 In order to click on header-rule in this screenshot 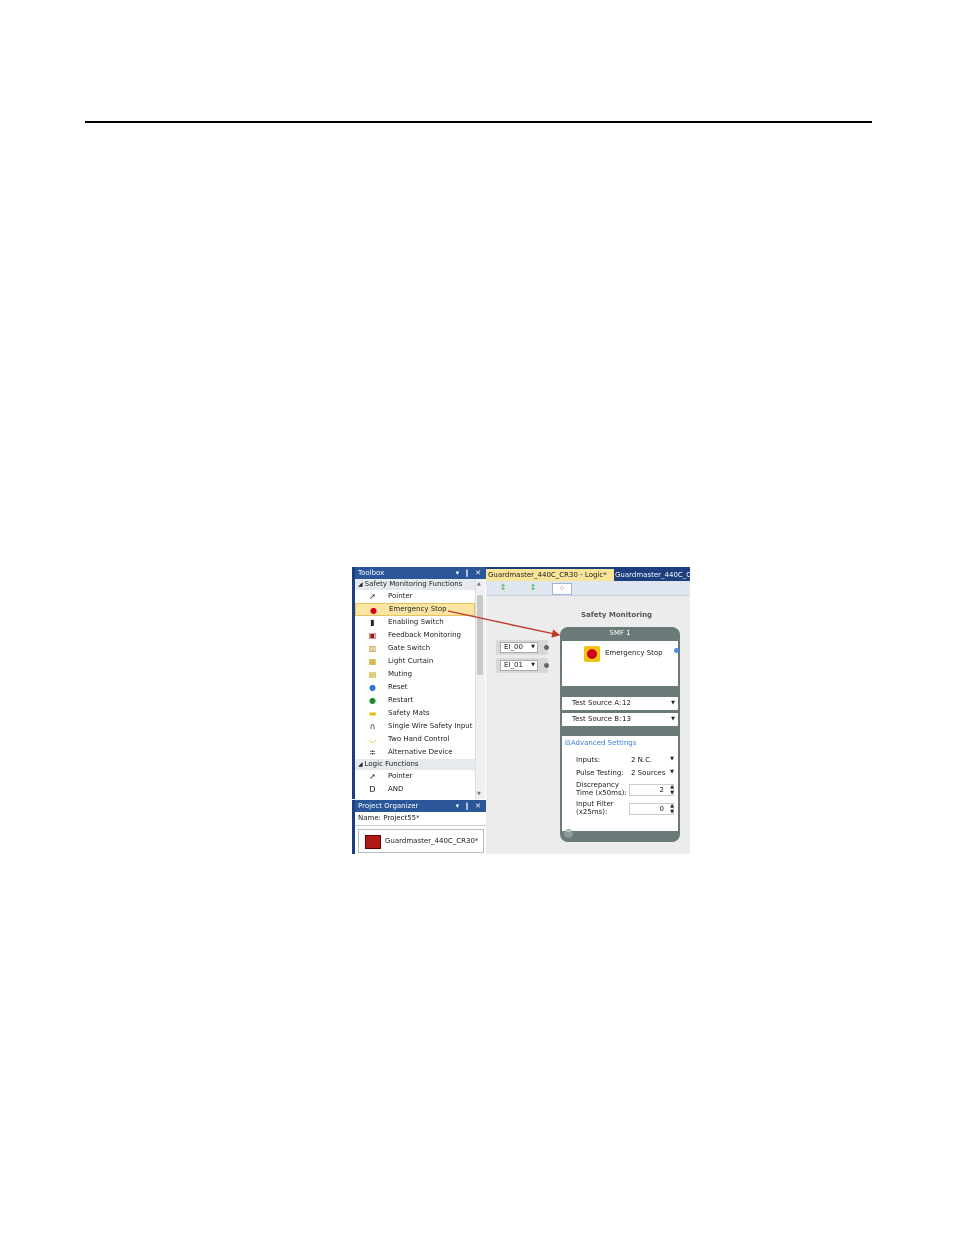, I will do `click(478, 122)`.